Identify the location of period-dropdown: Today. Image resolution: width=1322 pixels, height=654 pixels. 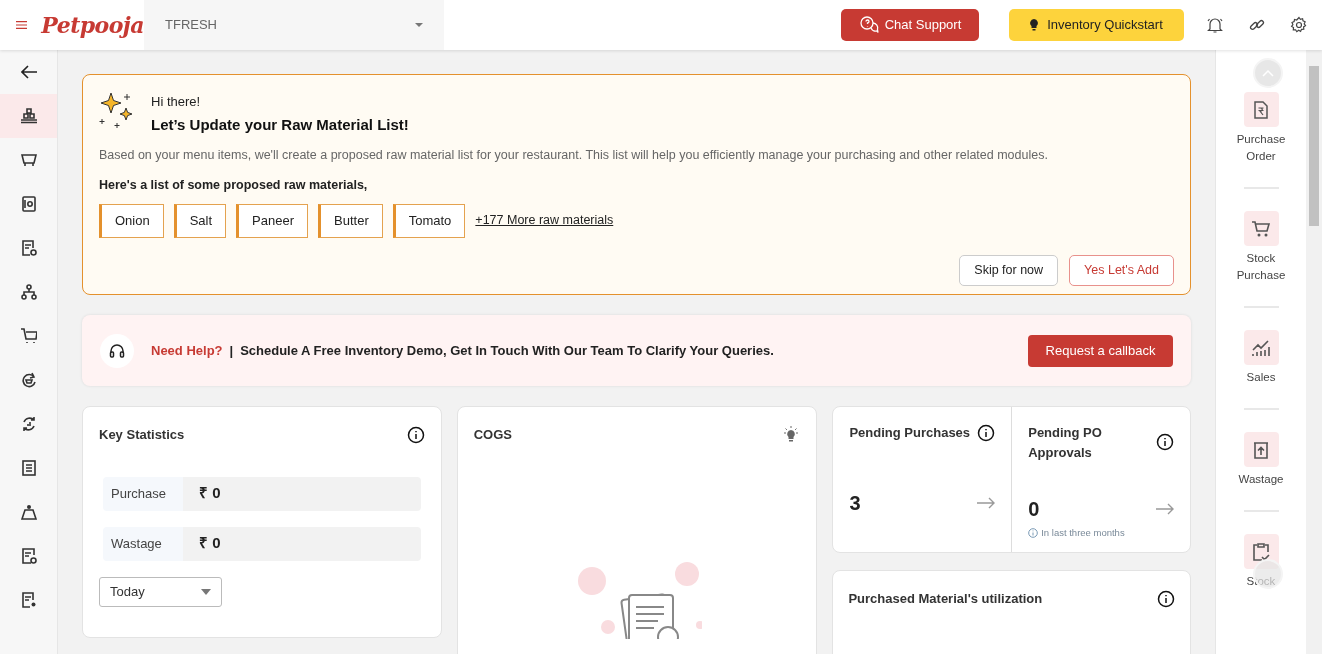
(160, 591).